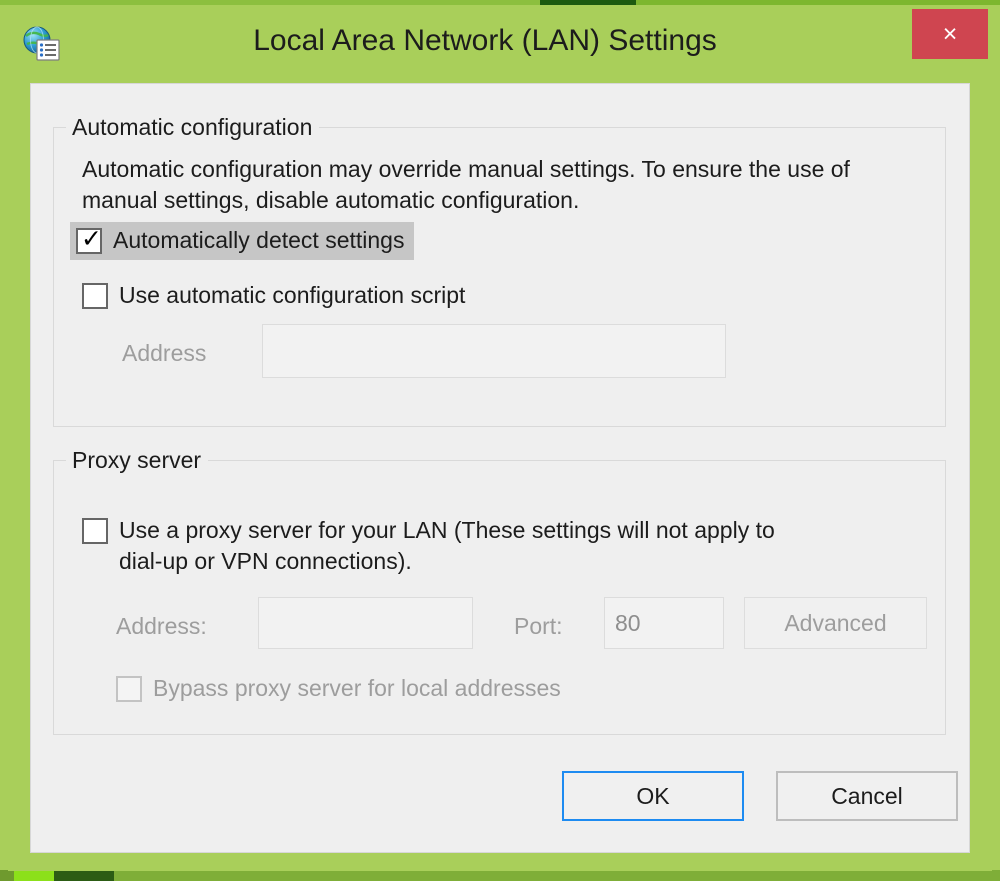  I want to click on title-bar: Local Area Network (LAN) Settings ×, so click(500, 44).